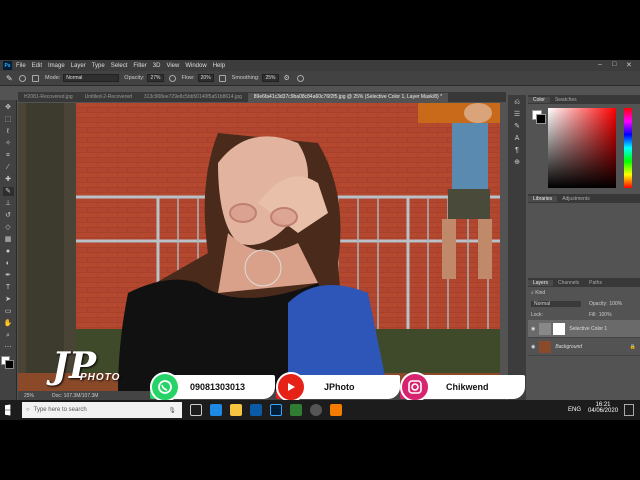 The image size is (640, 480). Describe the element at coordinates (8, 410) in the screenshot. I see `start-icon` at that location.